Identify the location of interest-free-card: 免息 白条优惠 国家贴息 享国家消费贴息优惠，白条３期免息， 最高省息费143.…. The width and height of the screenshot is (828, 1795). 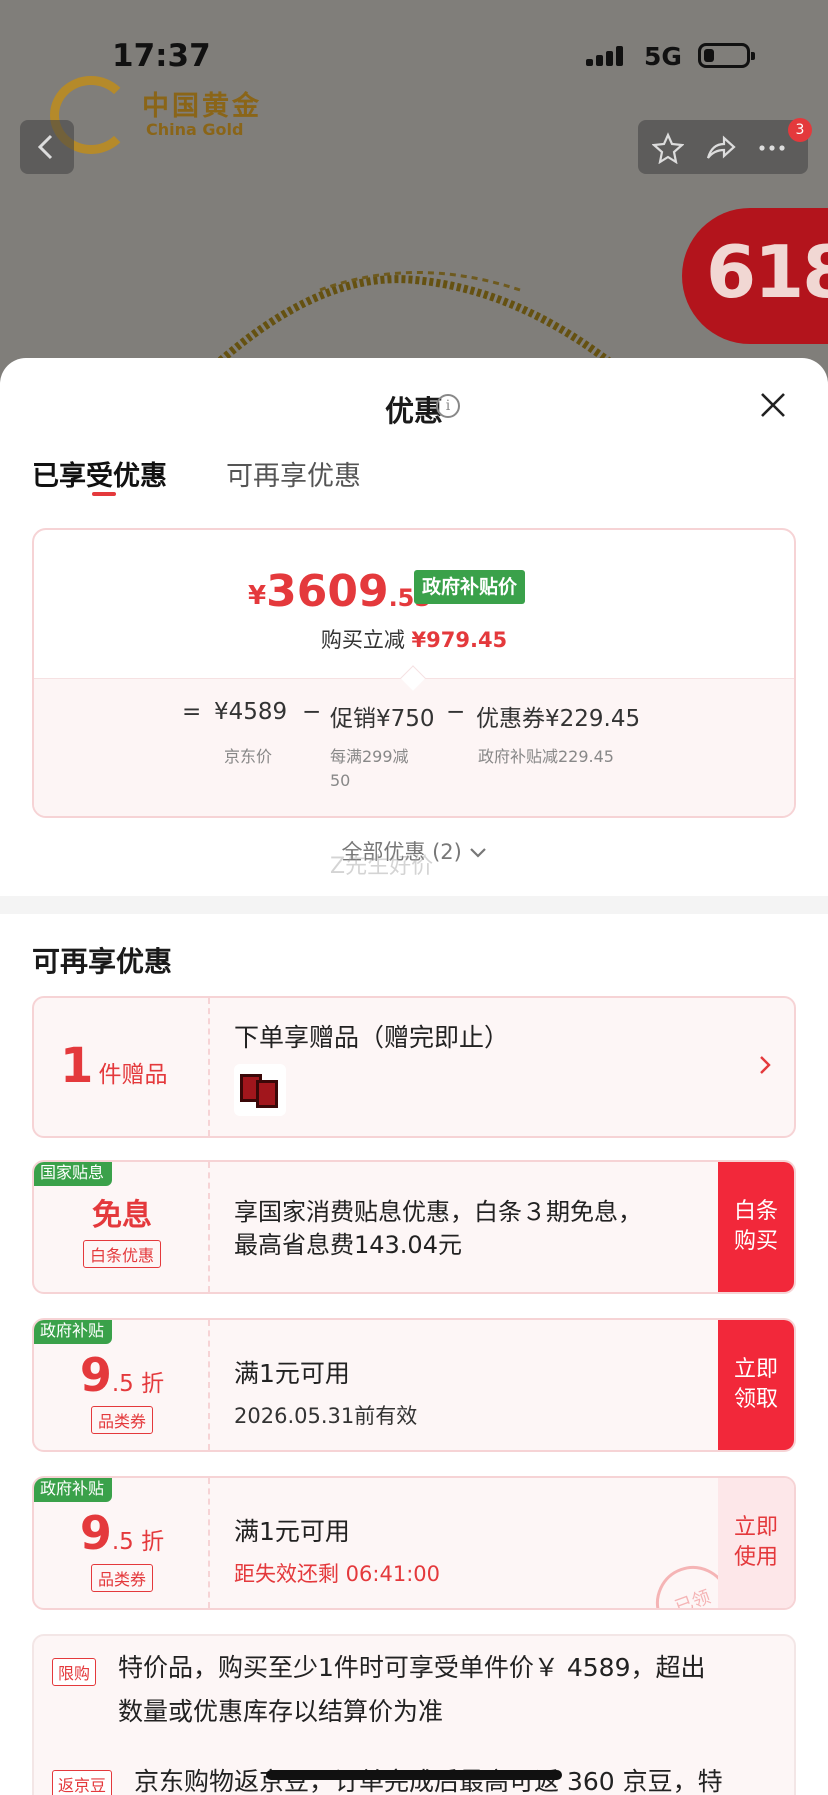
(414, 1227).